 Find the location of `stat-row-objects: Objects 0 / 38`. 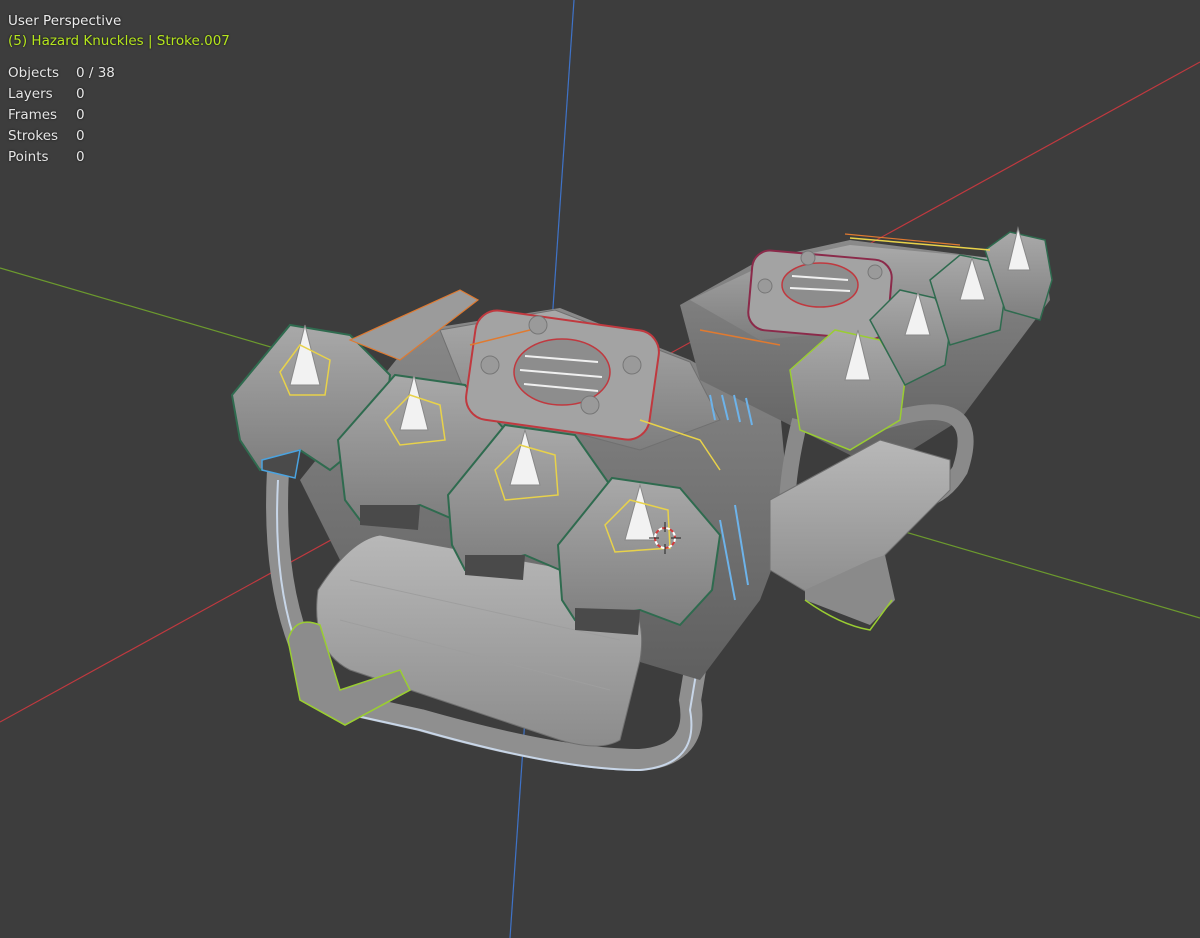

stat-row-objects: Objects 0 / 38 is located at coordinates (119, 73).